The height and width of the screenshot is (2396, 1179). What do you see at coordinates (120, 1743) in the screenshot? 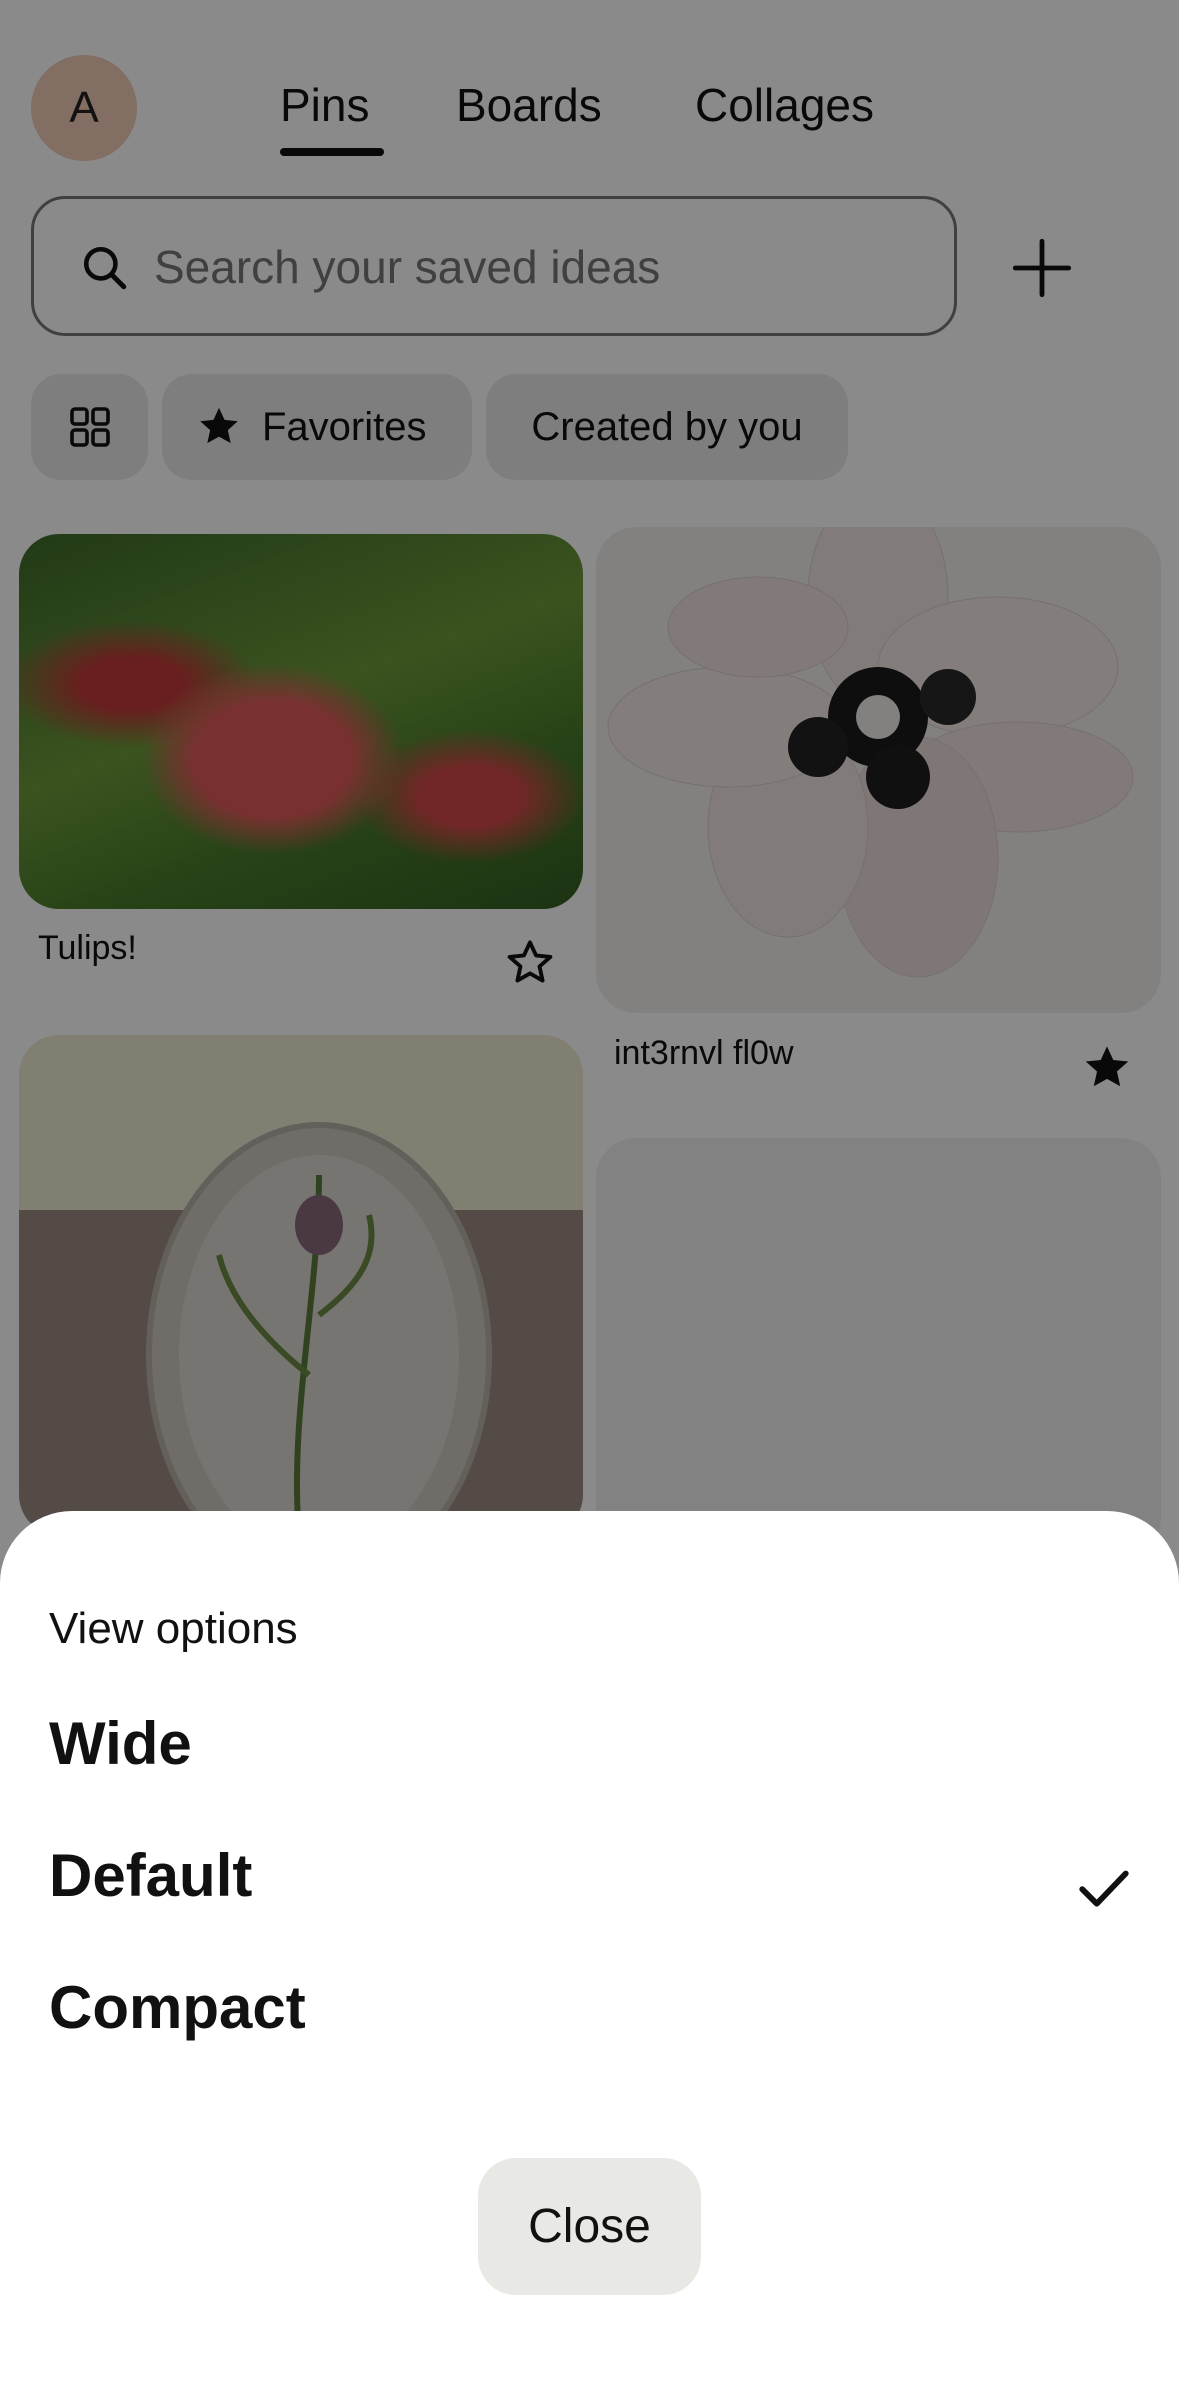
I see `view-option-wide: Wide` at bounding box center [120, 1743].